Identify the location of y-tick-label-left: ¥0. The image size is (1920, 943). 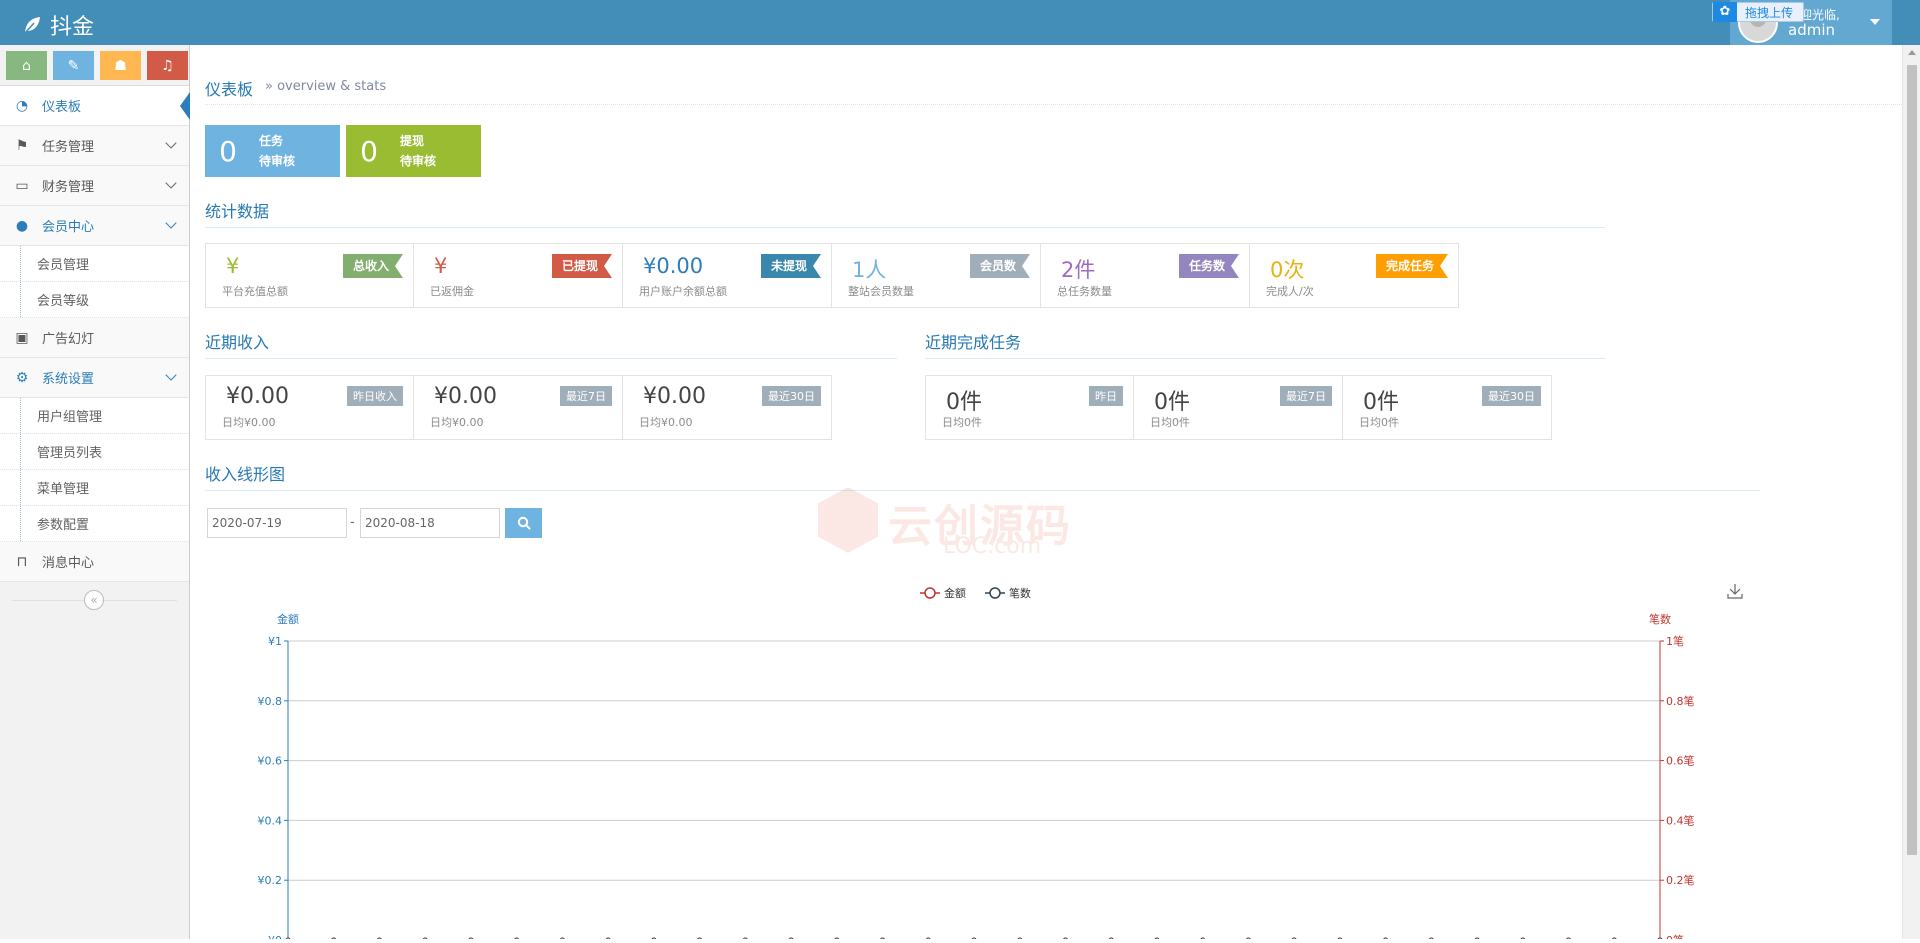
(275, 936).